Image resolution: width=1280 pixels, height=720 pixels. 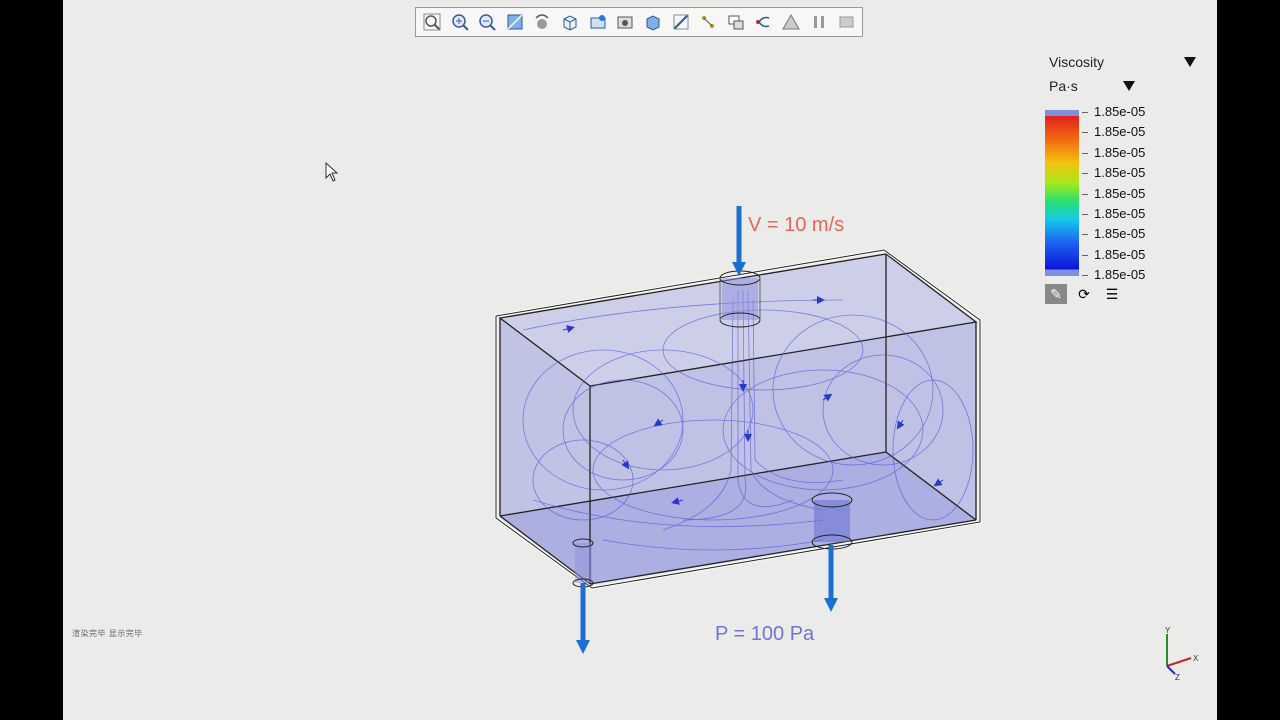 I want to click on svg-text: Y, so click(x=1168, y=630).